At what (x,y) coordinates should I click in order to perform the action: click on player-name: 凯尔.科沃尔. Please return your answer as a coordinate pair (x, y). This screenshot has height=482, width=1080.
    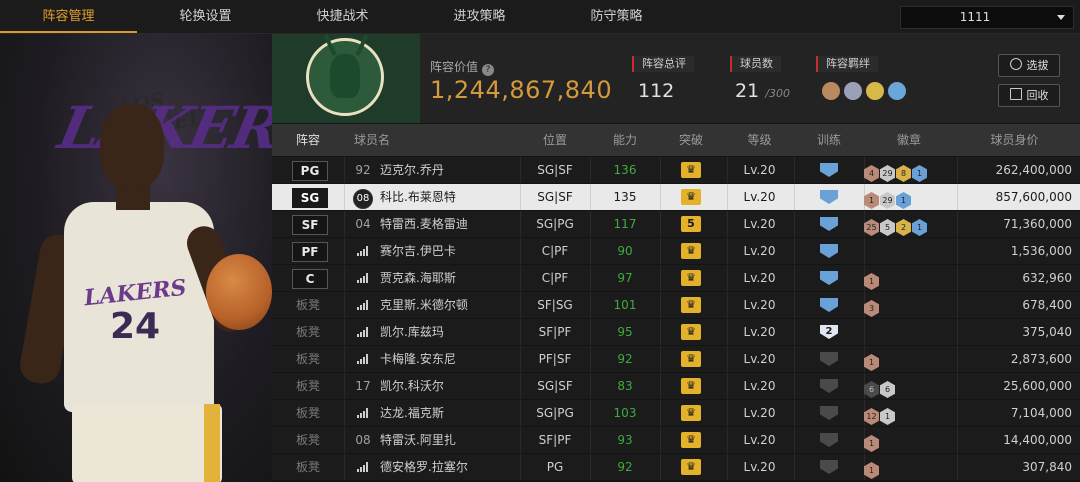
    Looking at the image, I should click on (450, 386).